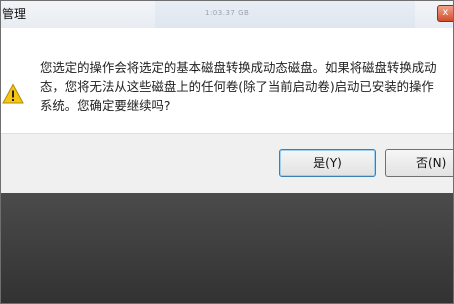 Image resolution: width=454 pixels, height=304 pixels. Describe the element at coordinates (13, 93) in the screenshot. I see `warning-icon` at that location.